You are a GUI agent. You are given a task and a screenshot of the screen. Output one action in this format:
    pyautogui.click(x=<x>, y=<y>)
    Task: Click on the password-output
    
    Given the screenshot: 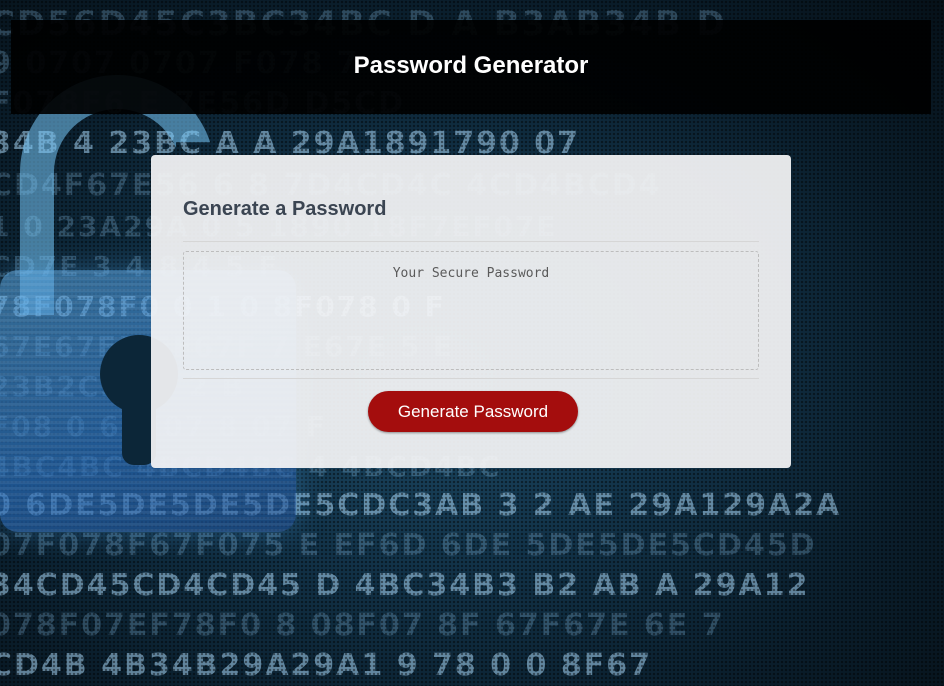 What is the action you would take?
    pyautogui.click(x=471, y=310)
    